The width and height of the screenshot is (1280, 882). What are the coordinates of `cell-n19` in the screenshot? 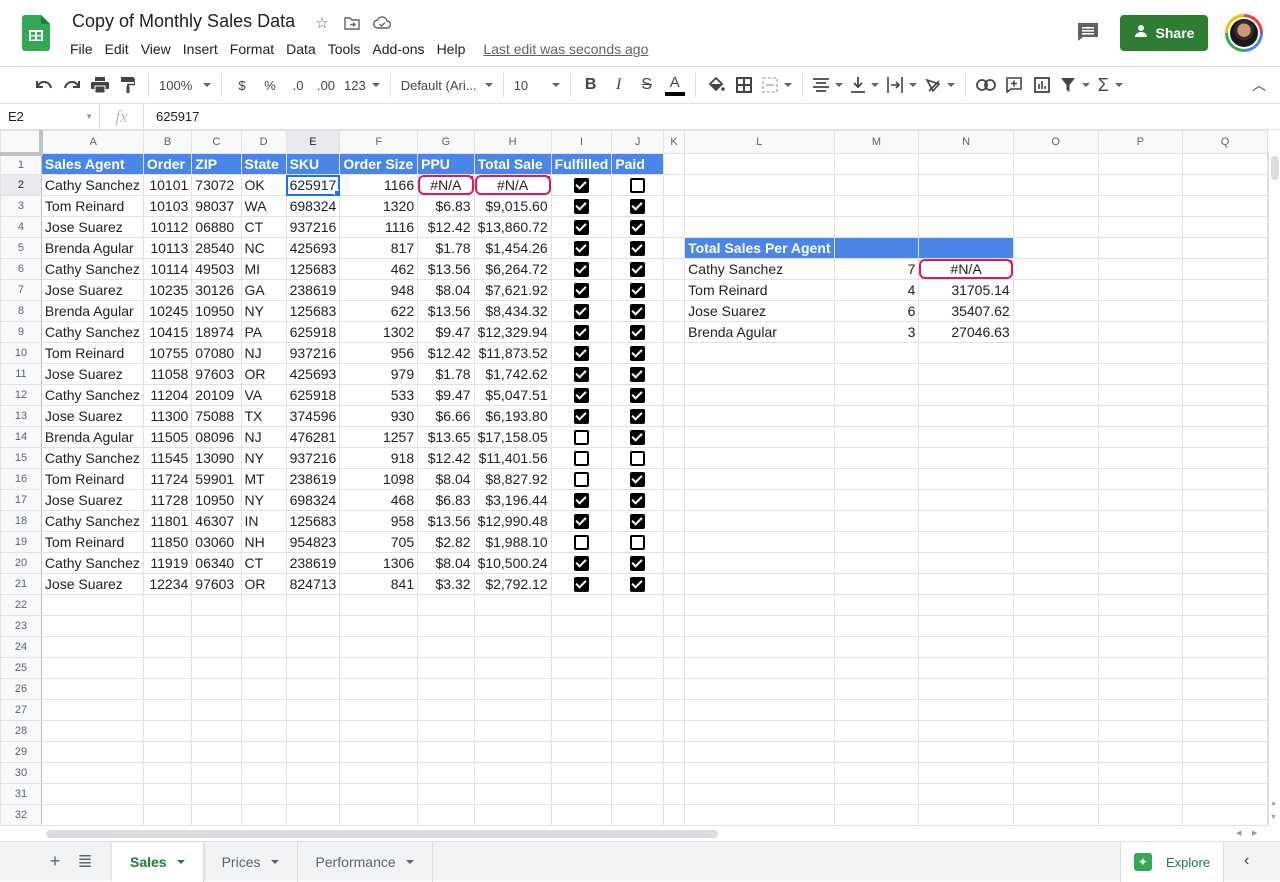 It's located at (966, 542).